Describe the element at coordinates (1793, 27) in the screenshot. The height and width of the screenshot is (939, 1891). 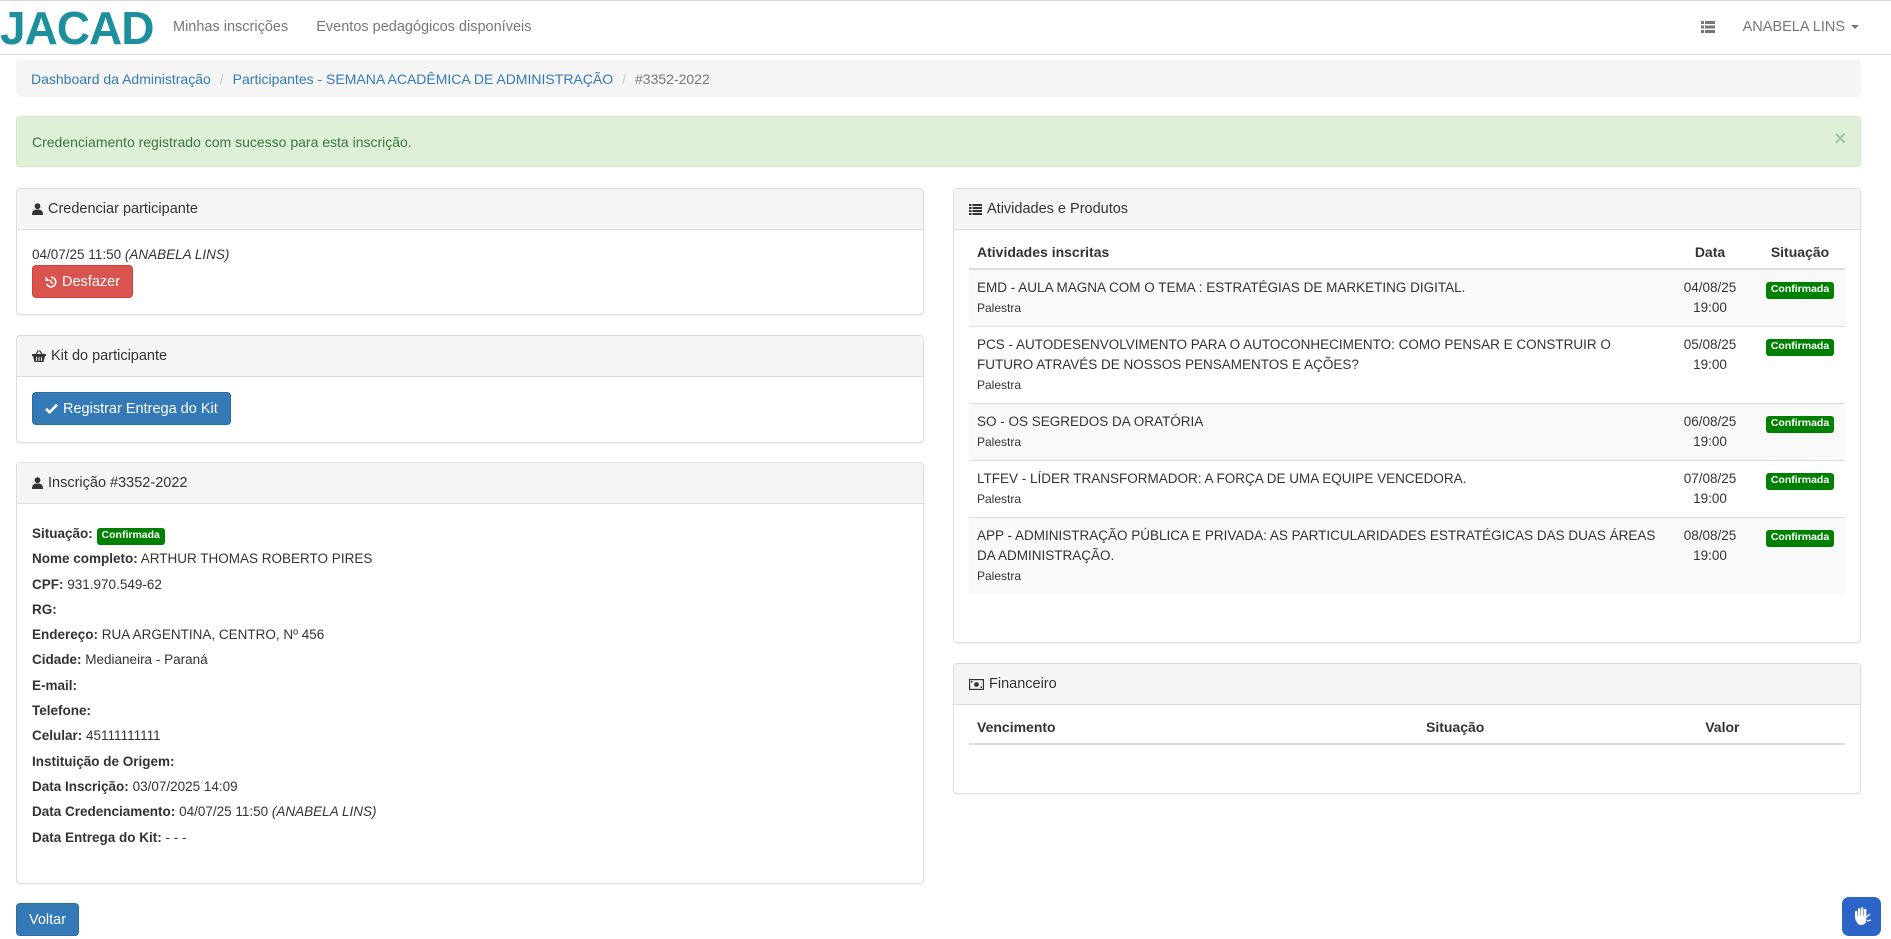
I see `user-name: ANABELA LINS` at that location.